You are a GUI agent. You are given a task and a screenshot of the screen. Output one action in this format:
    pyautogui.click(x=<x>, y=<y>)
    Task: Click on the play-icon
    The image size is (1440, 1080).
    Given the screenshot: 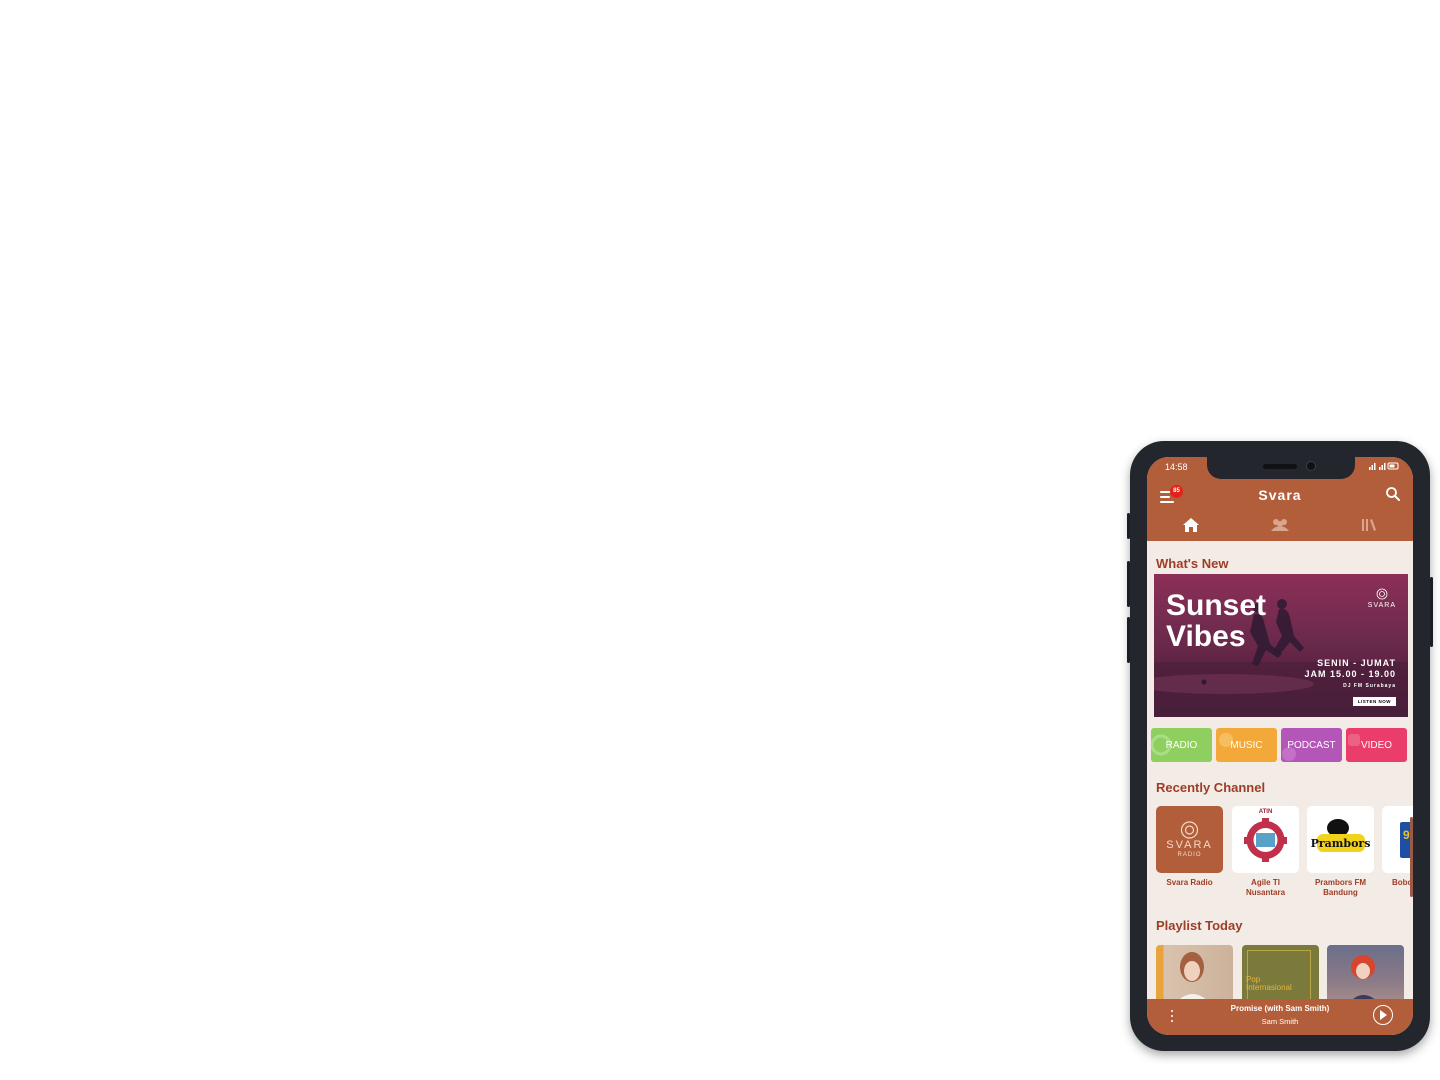 What is the action you would take?
    pyautogui.click(x=1383, y=1015)
    